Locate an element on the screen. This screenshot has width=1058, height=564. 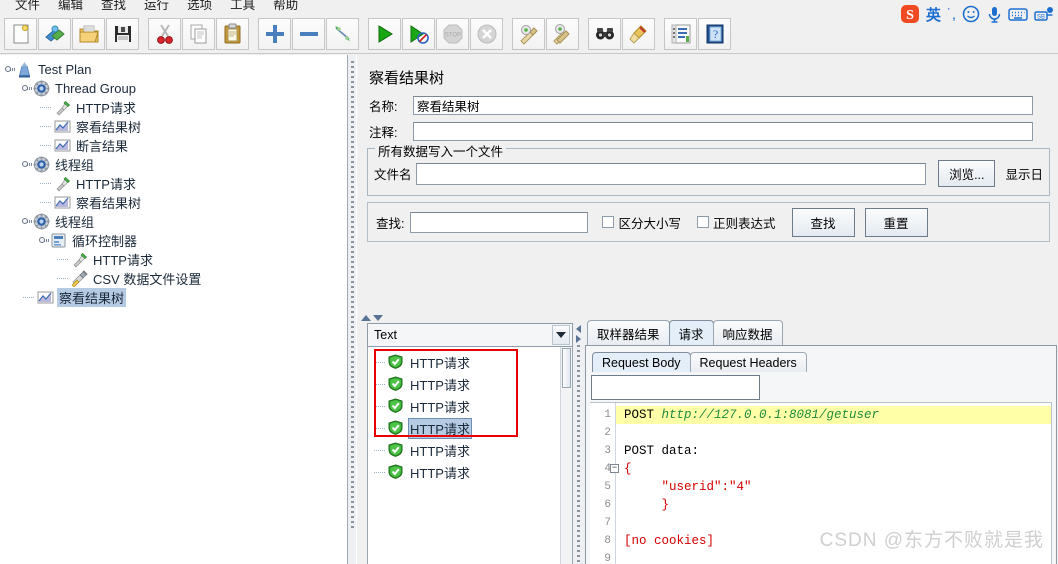
tree-node-11: CSV 数据文件设置 is located at coordinates (175, 278).